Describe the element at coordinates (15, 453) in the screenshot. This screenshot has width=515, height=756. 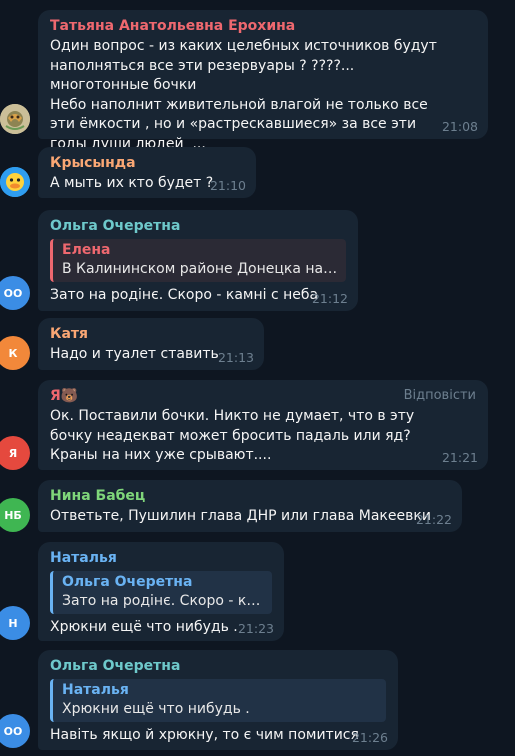
I see `avatar: Я` at that location.